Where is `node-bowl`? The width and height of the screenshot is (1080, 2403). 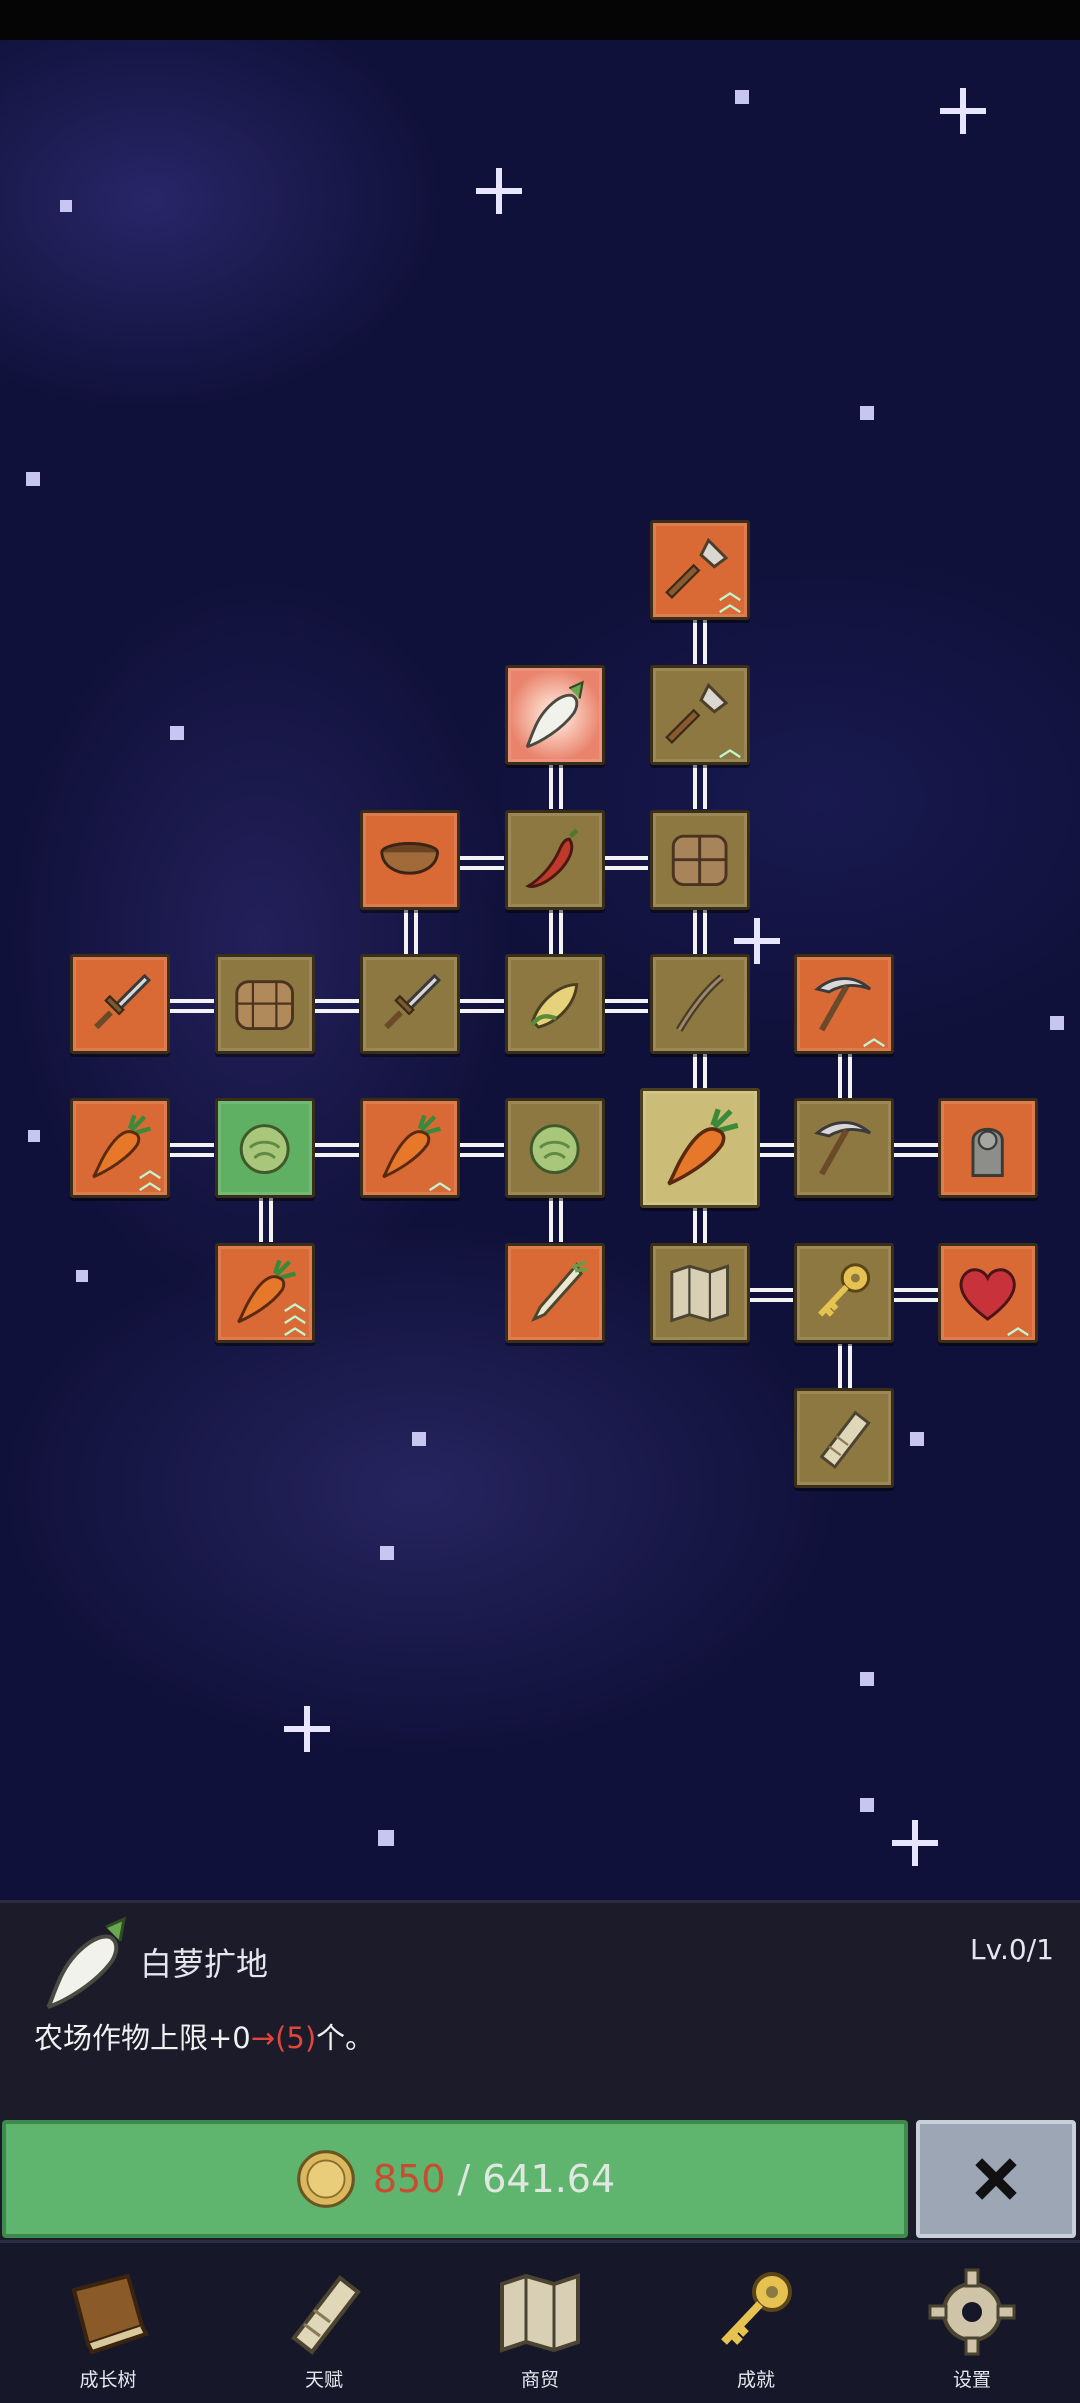 node-bowl is located at coordinates (410, 860).